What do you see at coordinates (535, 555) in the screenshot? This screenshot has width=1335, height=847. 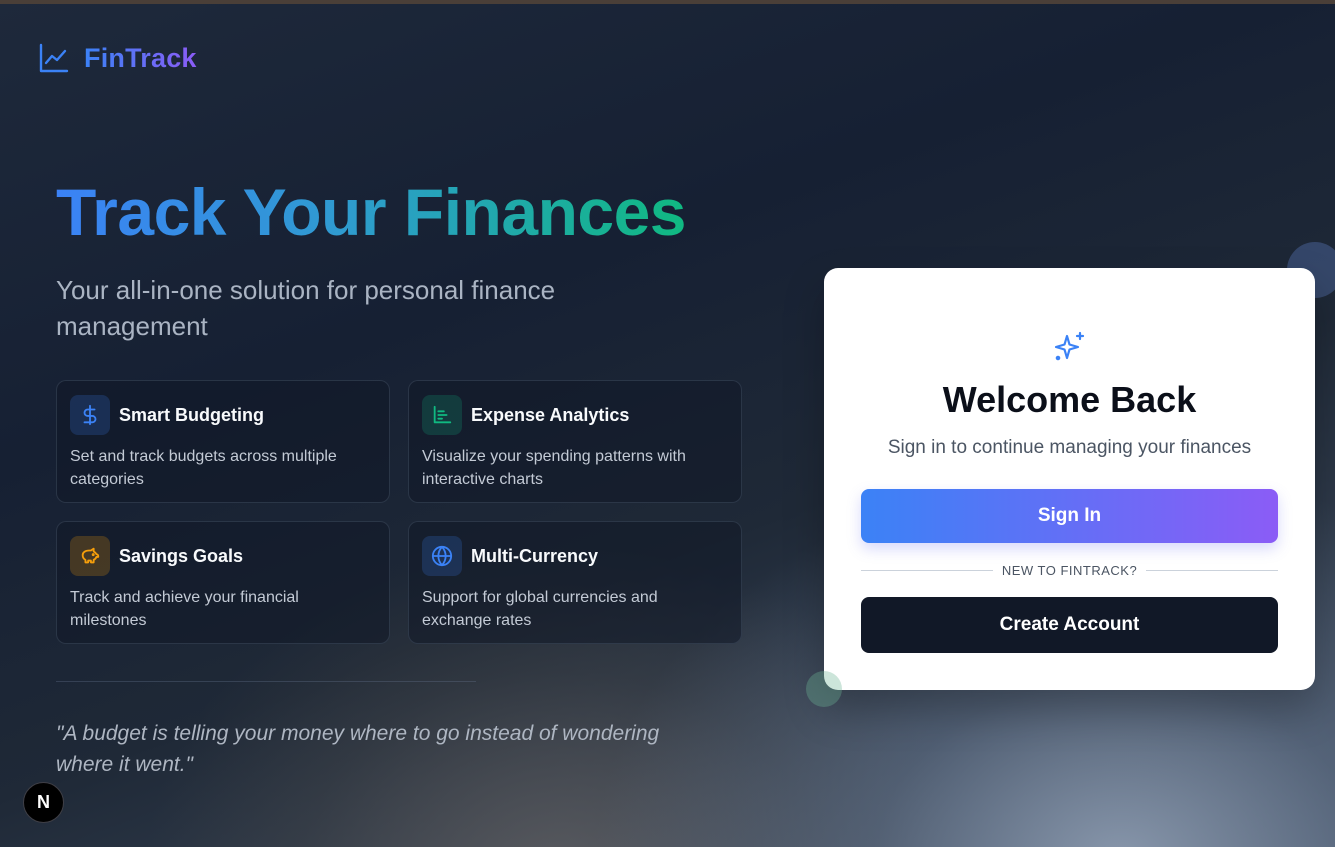 I see `feature-title: Multi-Currency` at bounding box center [535, 555].